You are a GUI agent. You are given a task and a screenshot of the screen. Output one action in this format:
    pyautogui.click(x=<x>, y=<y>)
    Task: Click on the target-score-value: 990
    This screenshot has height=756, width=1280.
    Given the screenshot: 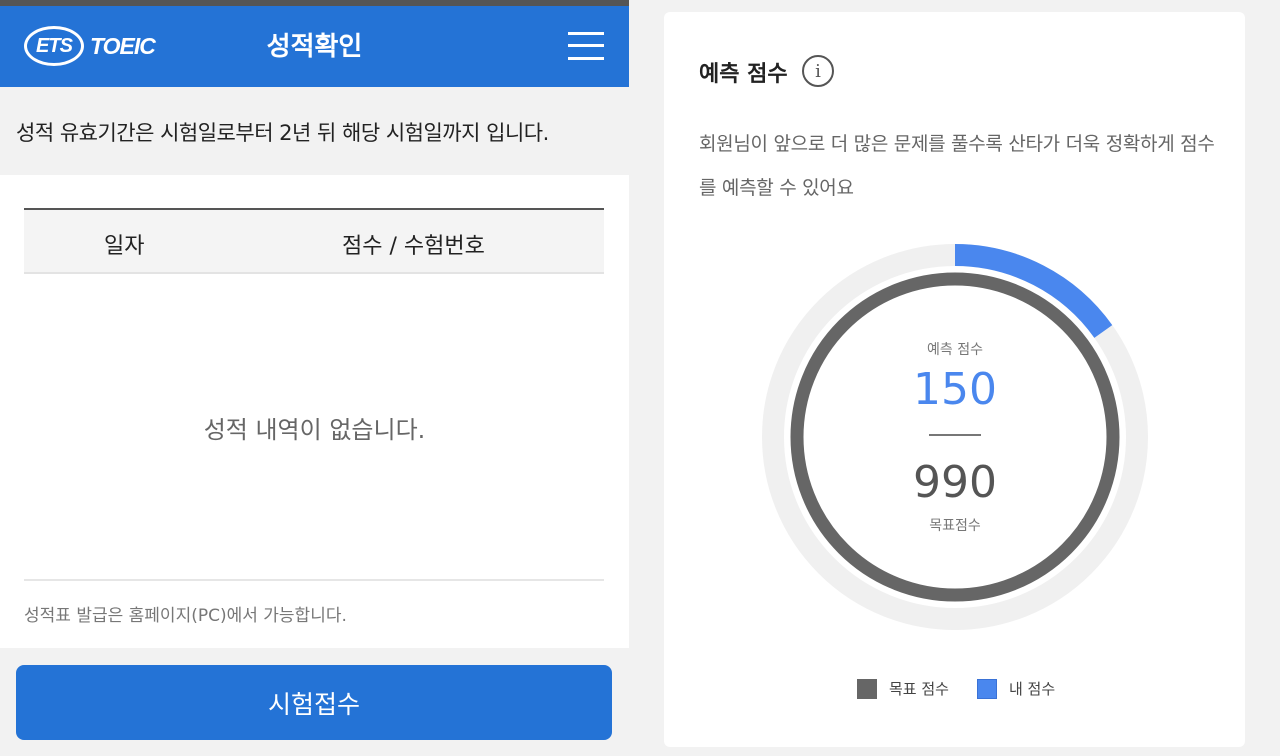 What is the action you would take?
    pyautogui.click(x=955, y=482)
    